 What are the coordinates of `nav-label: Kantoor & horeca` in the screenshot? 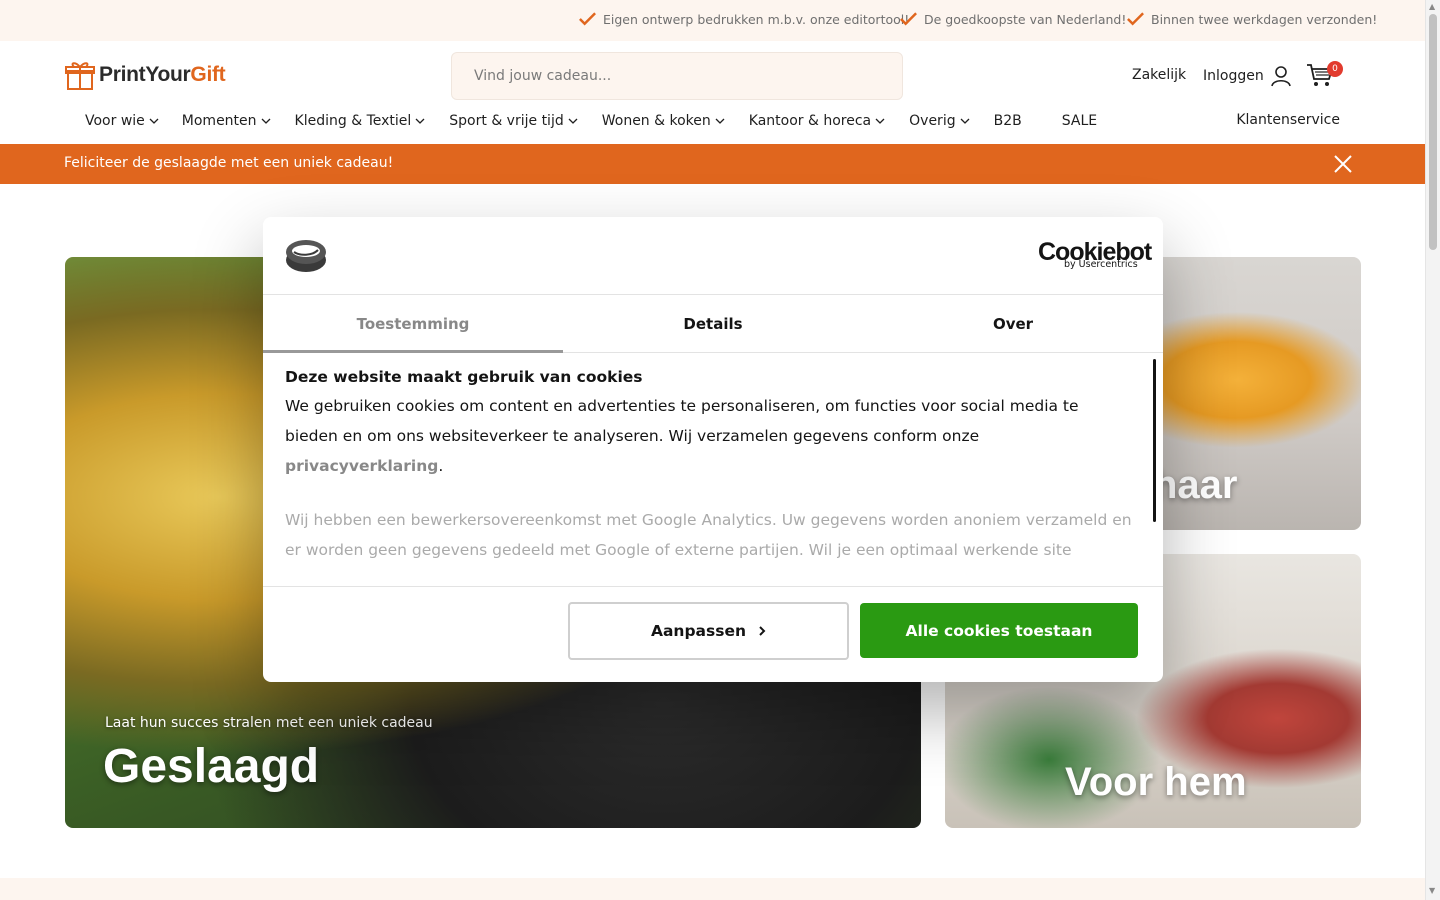 It's located at (810, 121).